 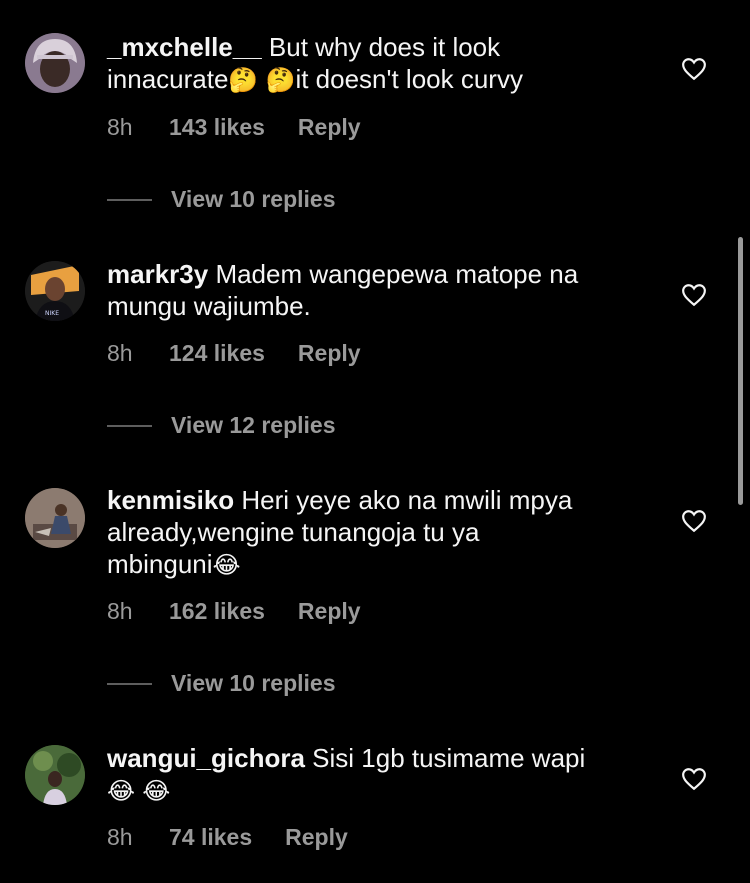 I want to click on comment-meta: 8h 124 likes Reply, so click(x=234, y=353).